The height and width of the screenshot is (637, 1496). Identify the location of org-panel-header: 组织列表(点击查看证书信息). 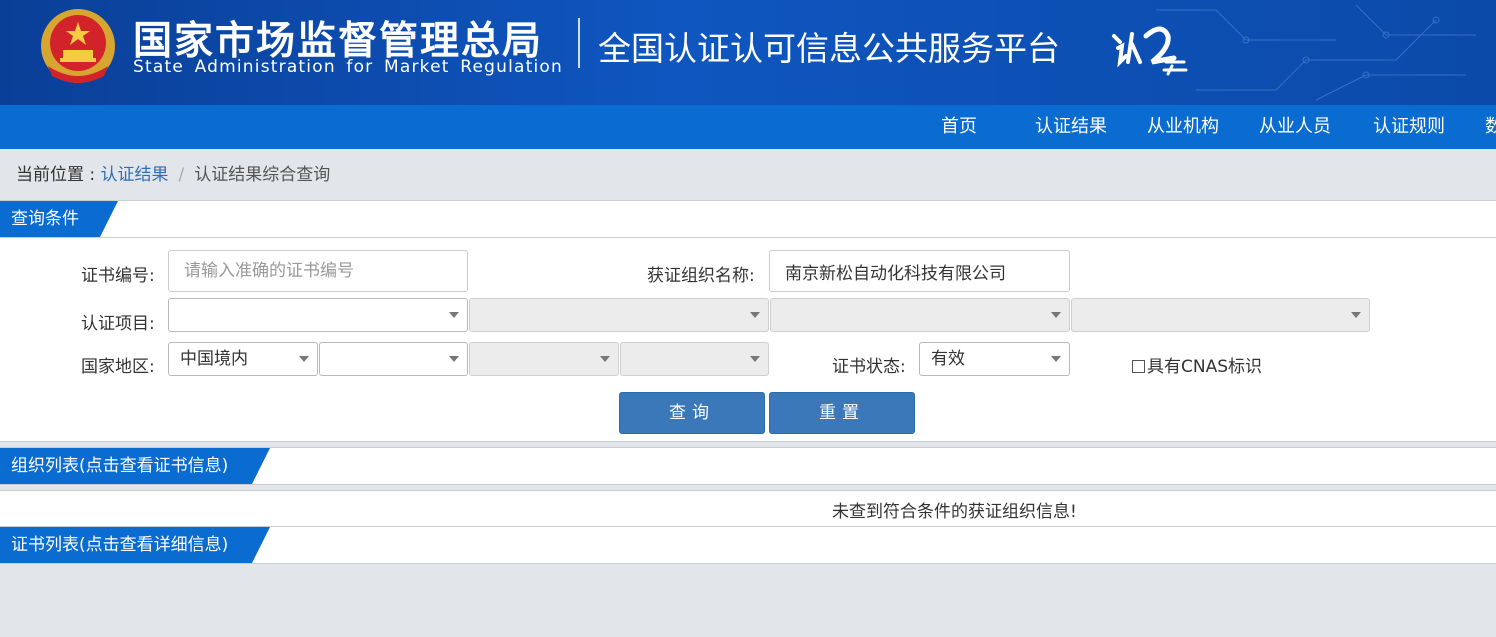
(748, 466).